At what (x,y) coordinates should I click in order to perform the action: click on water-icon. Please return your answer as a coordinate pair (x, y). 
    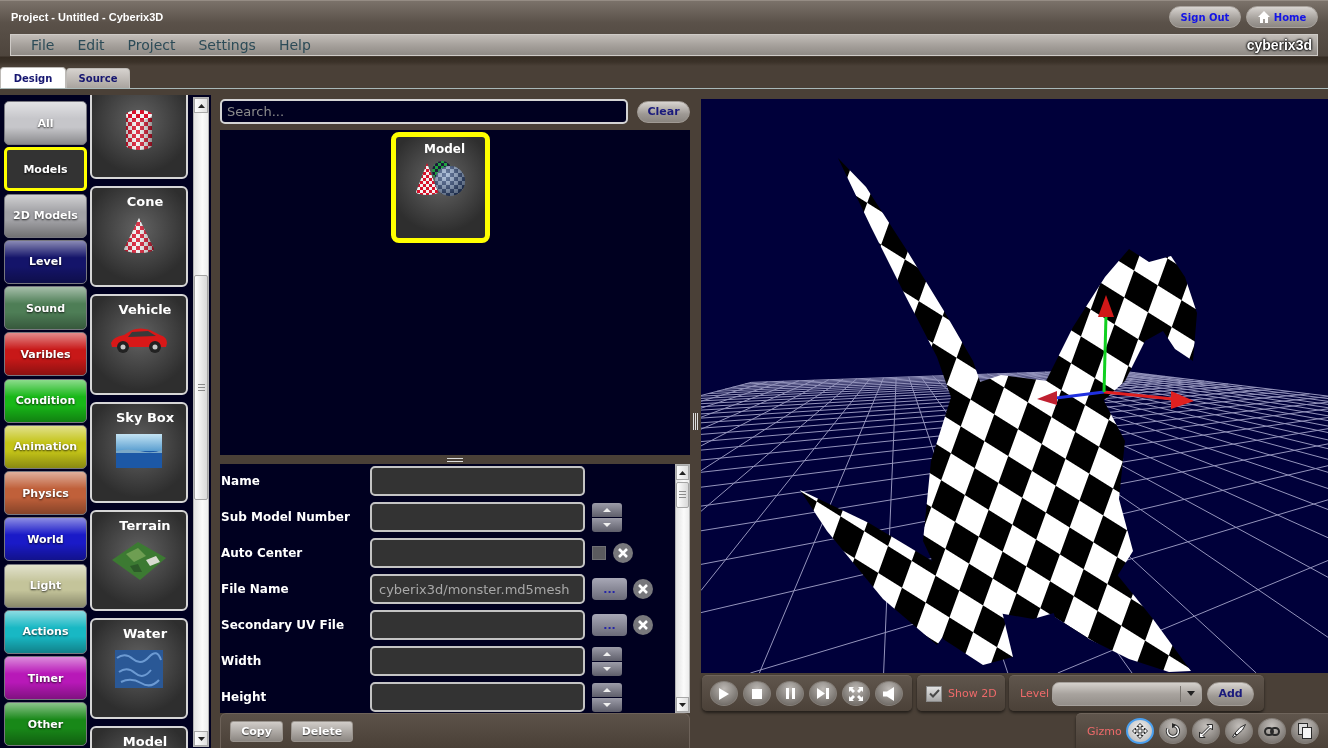
    Looking at the image, I should click on (139, 669).